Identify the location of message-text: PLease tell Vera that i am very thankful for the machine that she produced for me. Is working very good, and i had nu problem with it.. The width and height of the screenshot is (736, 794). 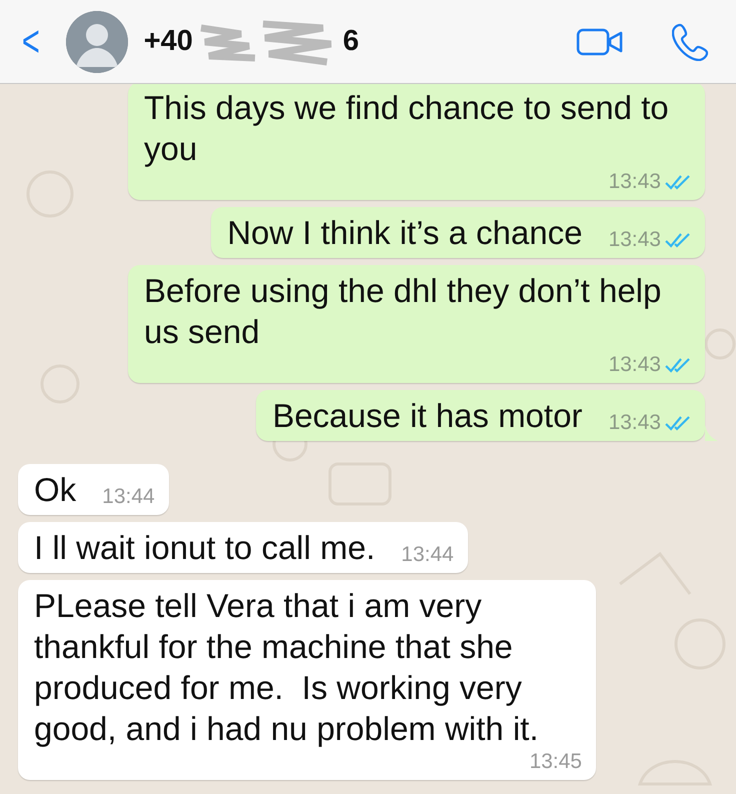
(287, 667).